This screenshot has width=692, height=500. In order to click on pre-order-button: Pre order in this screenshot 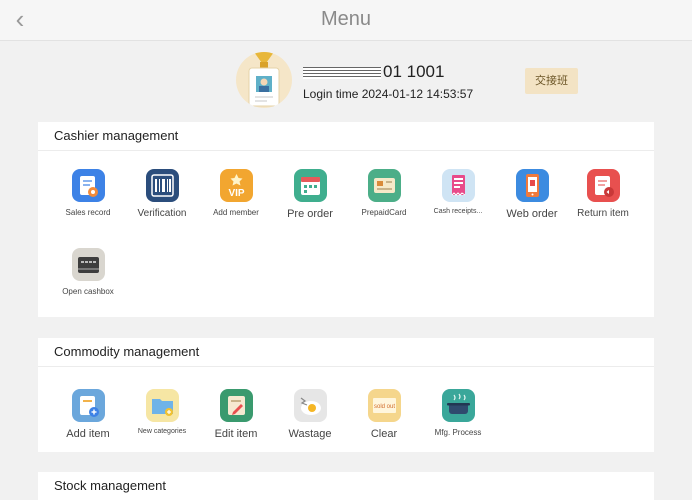, I will do `click(310, 194)`.